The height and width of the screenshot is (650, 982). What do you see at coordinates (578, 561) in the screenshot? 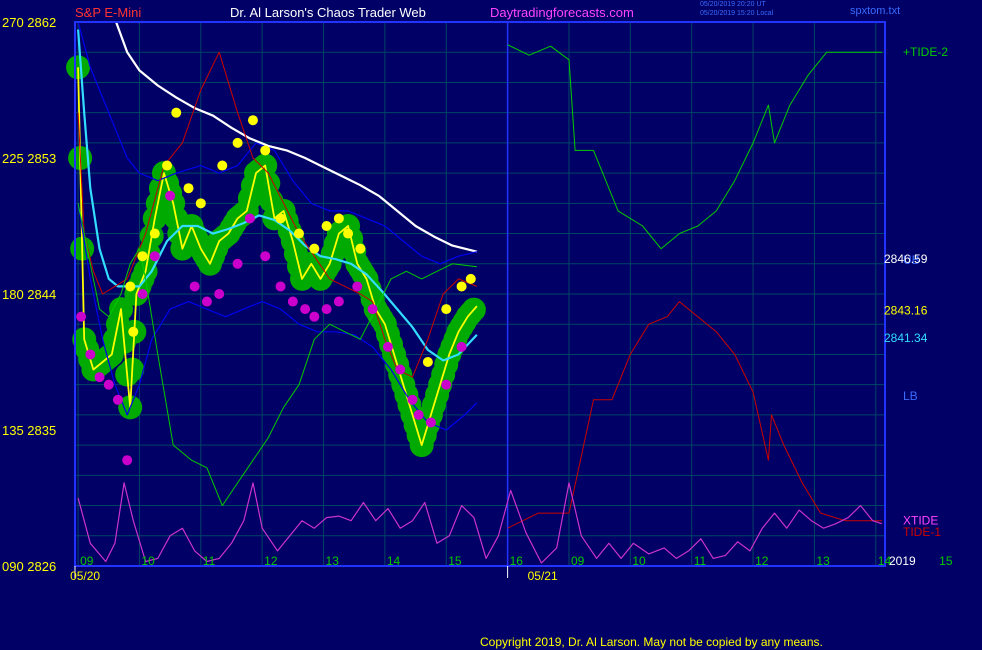
I see `x-tick-label-8: 09` at bounding box center [578, 561].